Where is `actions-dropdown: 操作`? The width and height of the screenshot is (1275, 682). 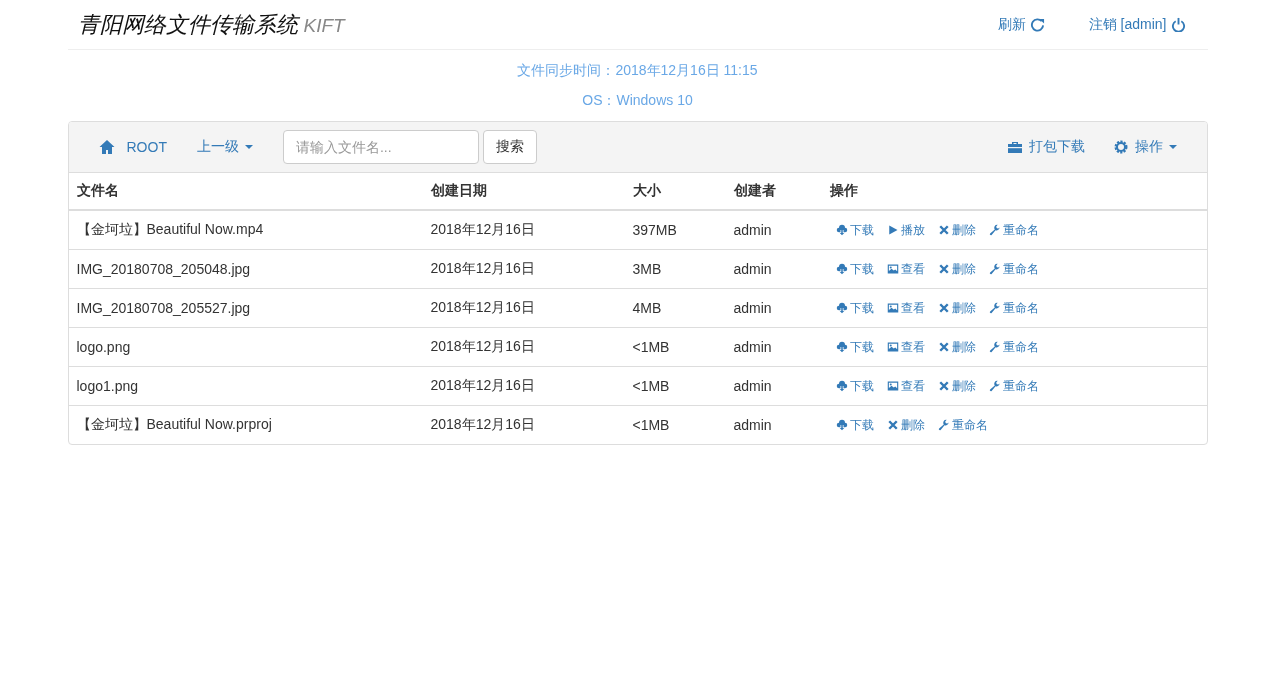
actions-dropdown: 操作 is located at coordinates (1144, 147).